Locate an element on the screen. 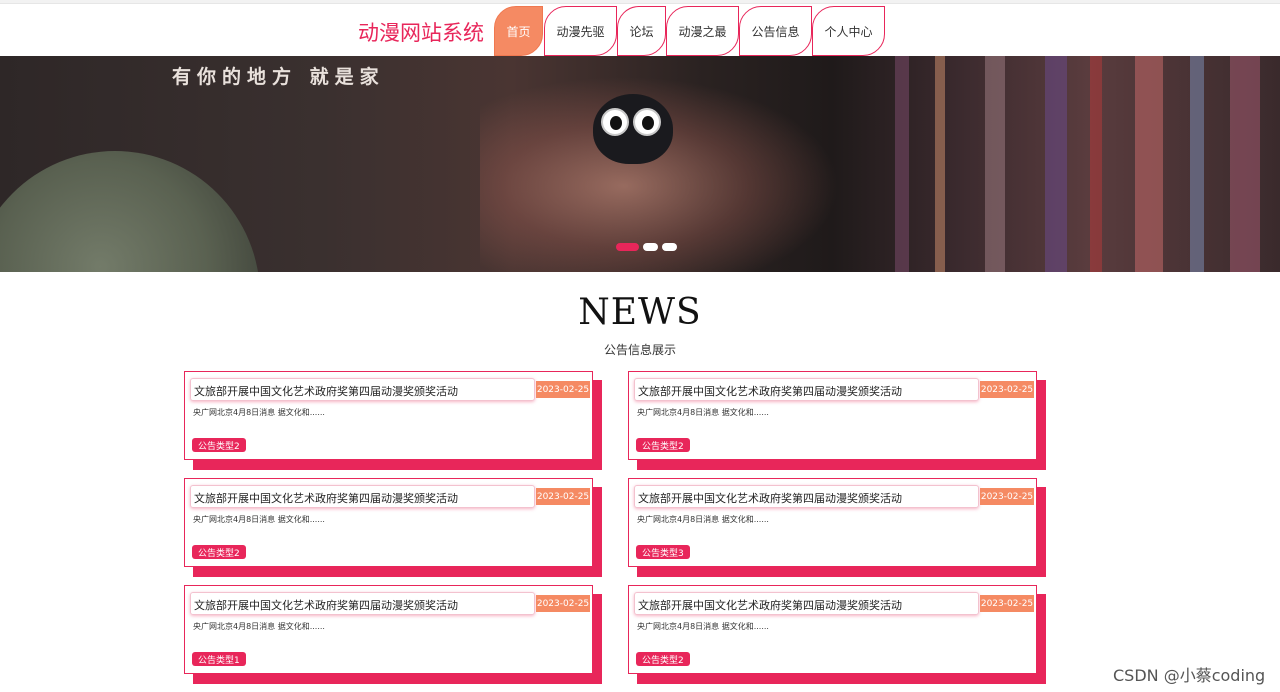  site-title: 动漫网站系统 is located at coordinates (421, 32).